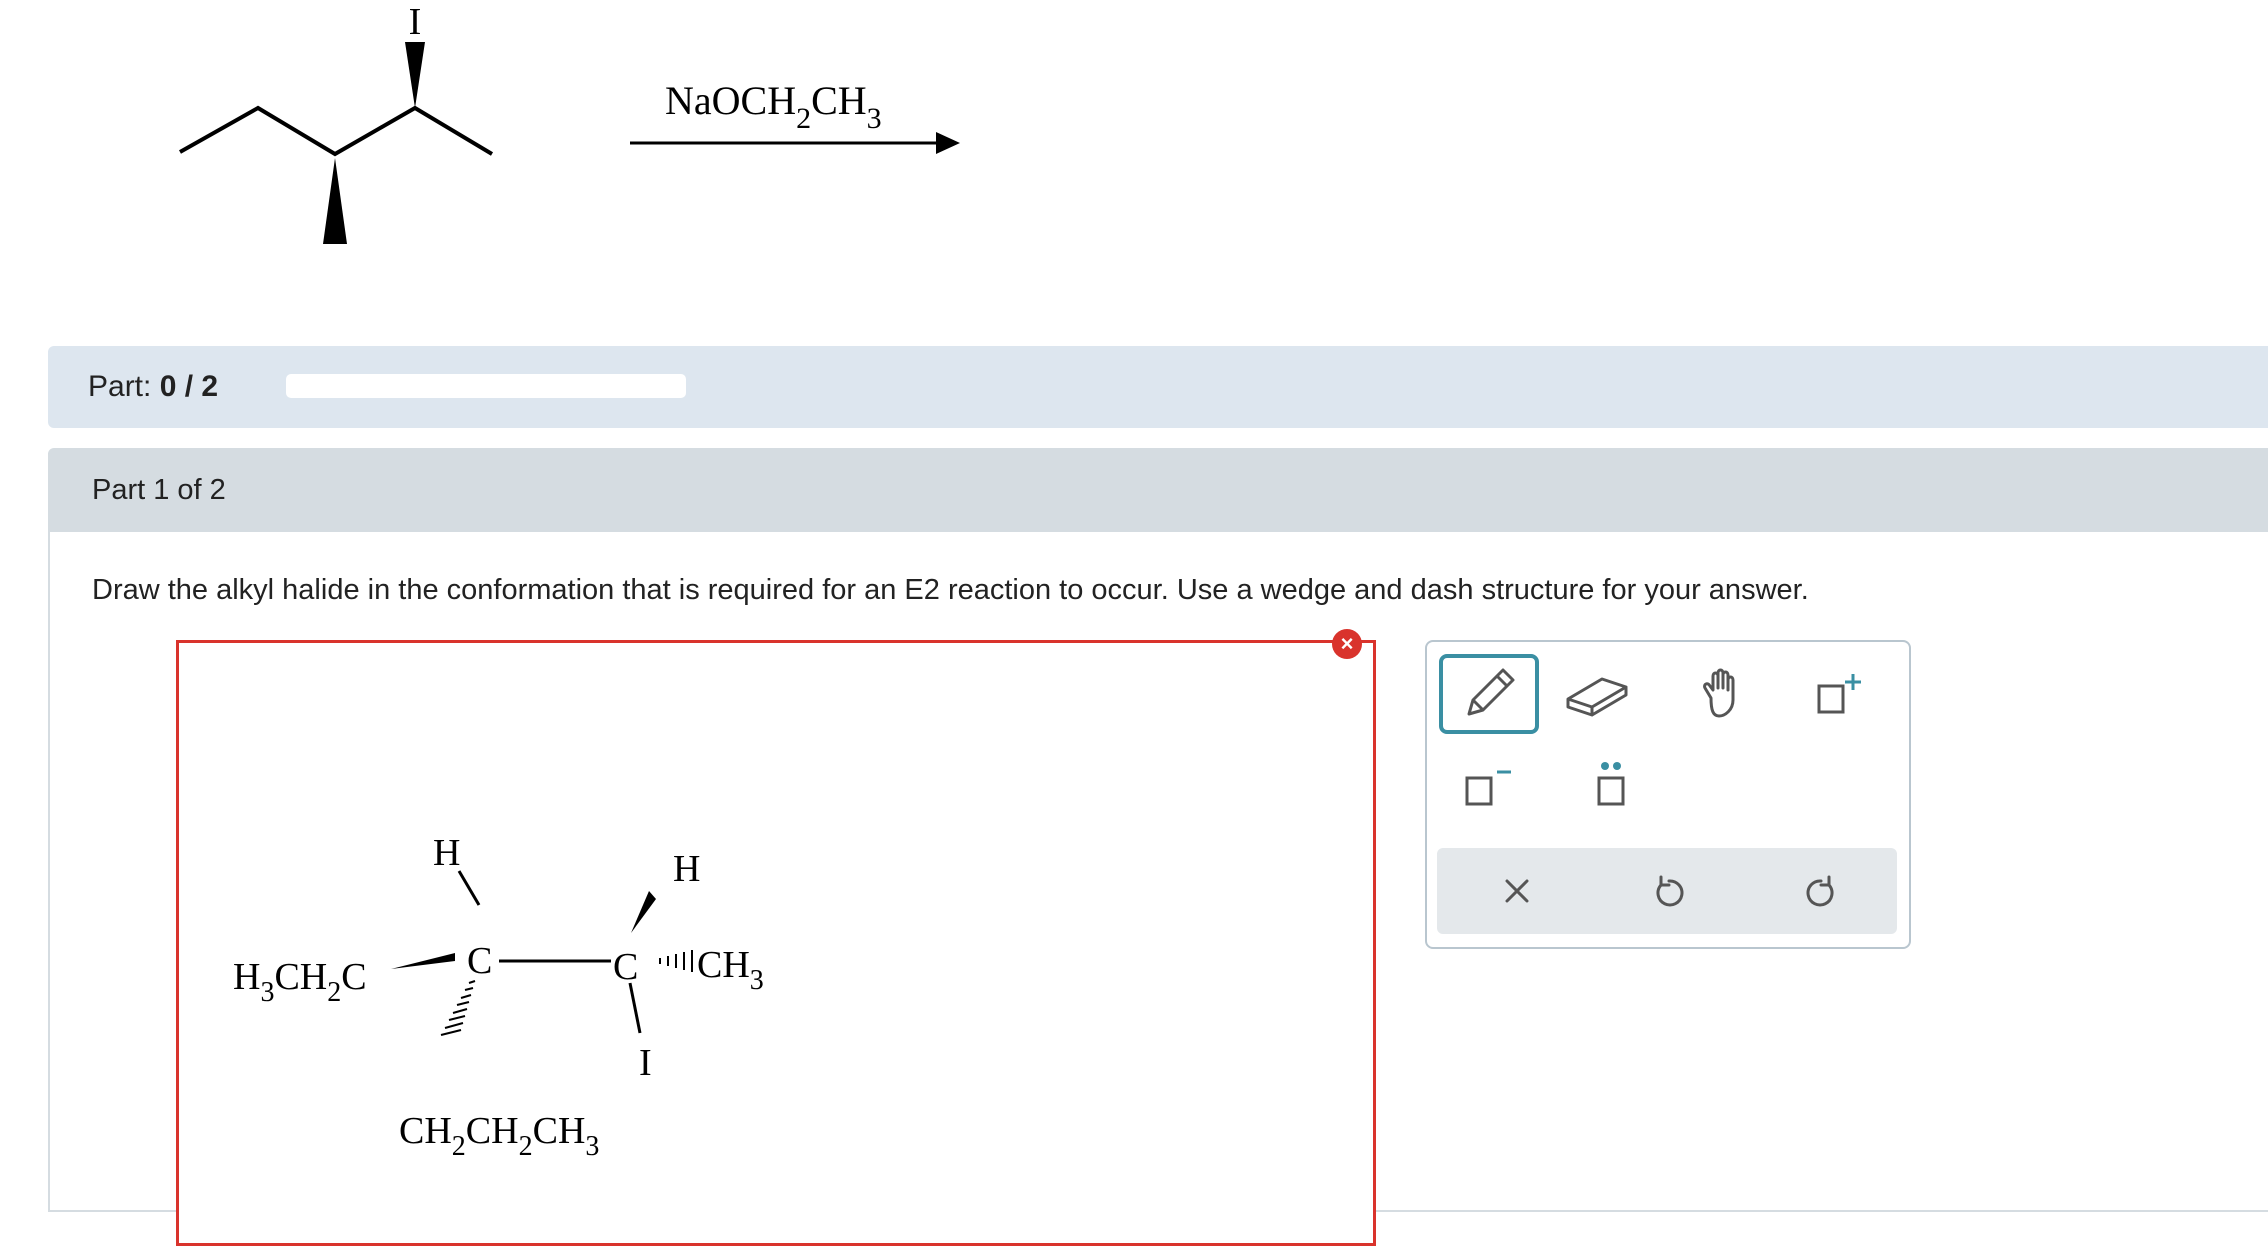  What do you see at coordinates (1159, 491) in the screenshot?
I see `part-header: Part 1 of 2` at bounding box center [1159, 491].